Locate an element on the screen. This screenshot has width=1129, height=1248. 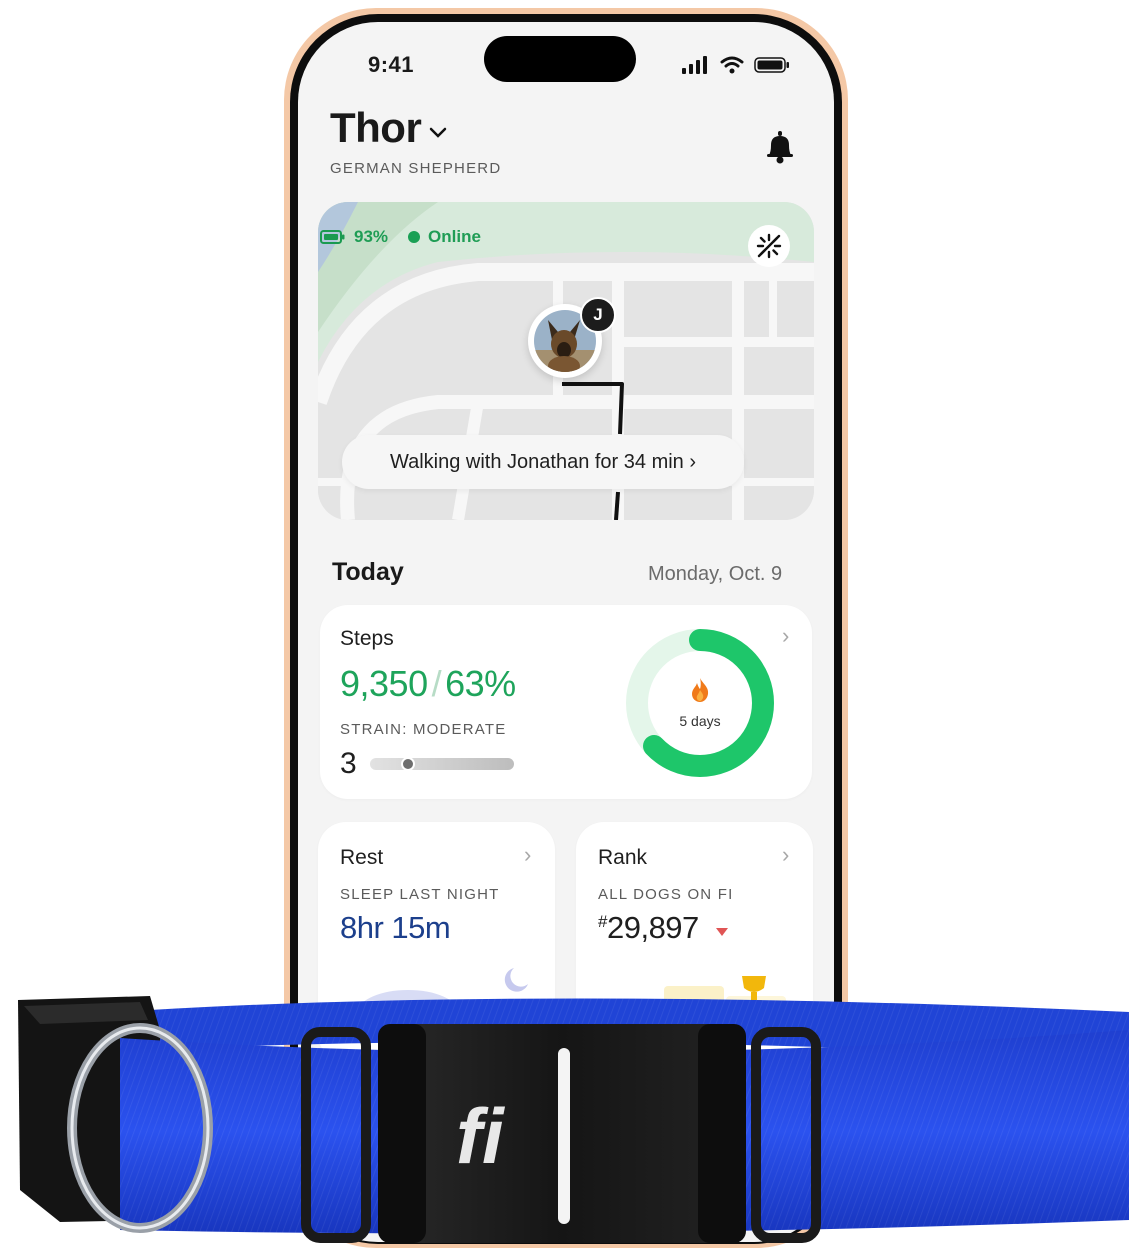
online-dot-icon is located at coordinates (414, 237).